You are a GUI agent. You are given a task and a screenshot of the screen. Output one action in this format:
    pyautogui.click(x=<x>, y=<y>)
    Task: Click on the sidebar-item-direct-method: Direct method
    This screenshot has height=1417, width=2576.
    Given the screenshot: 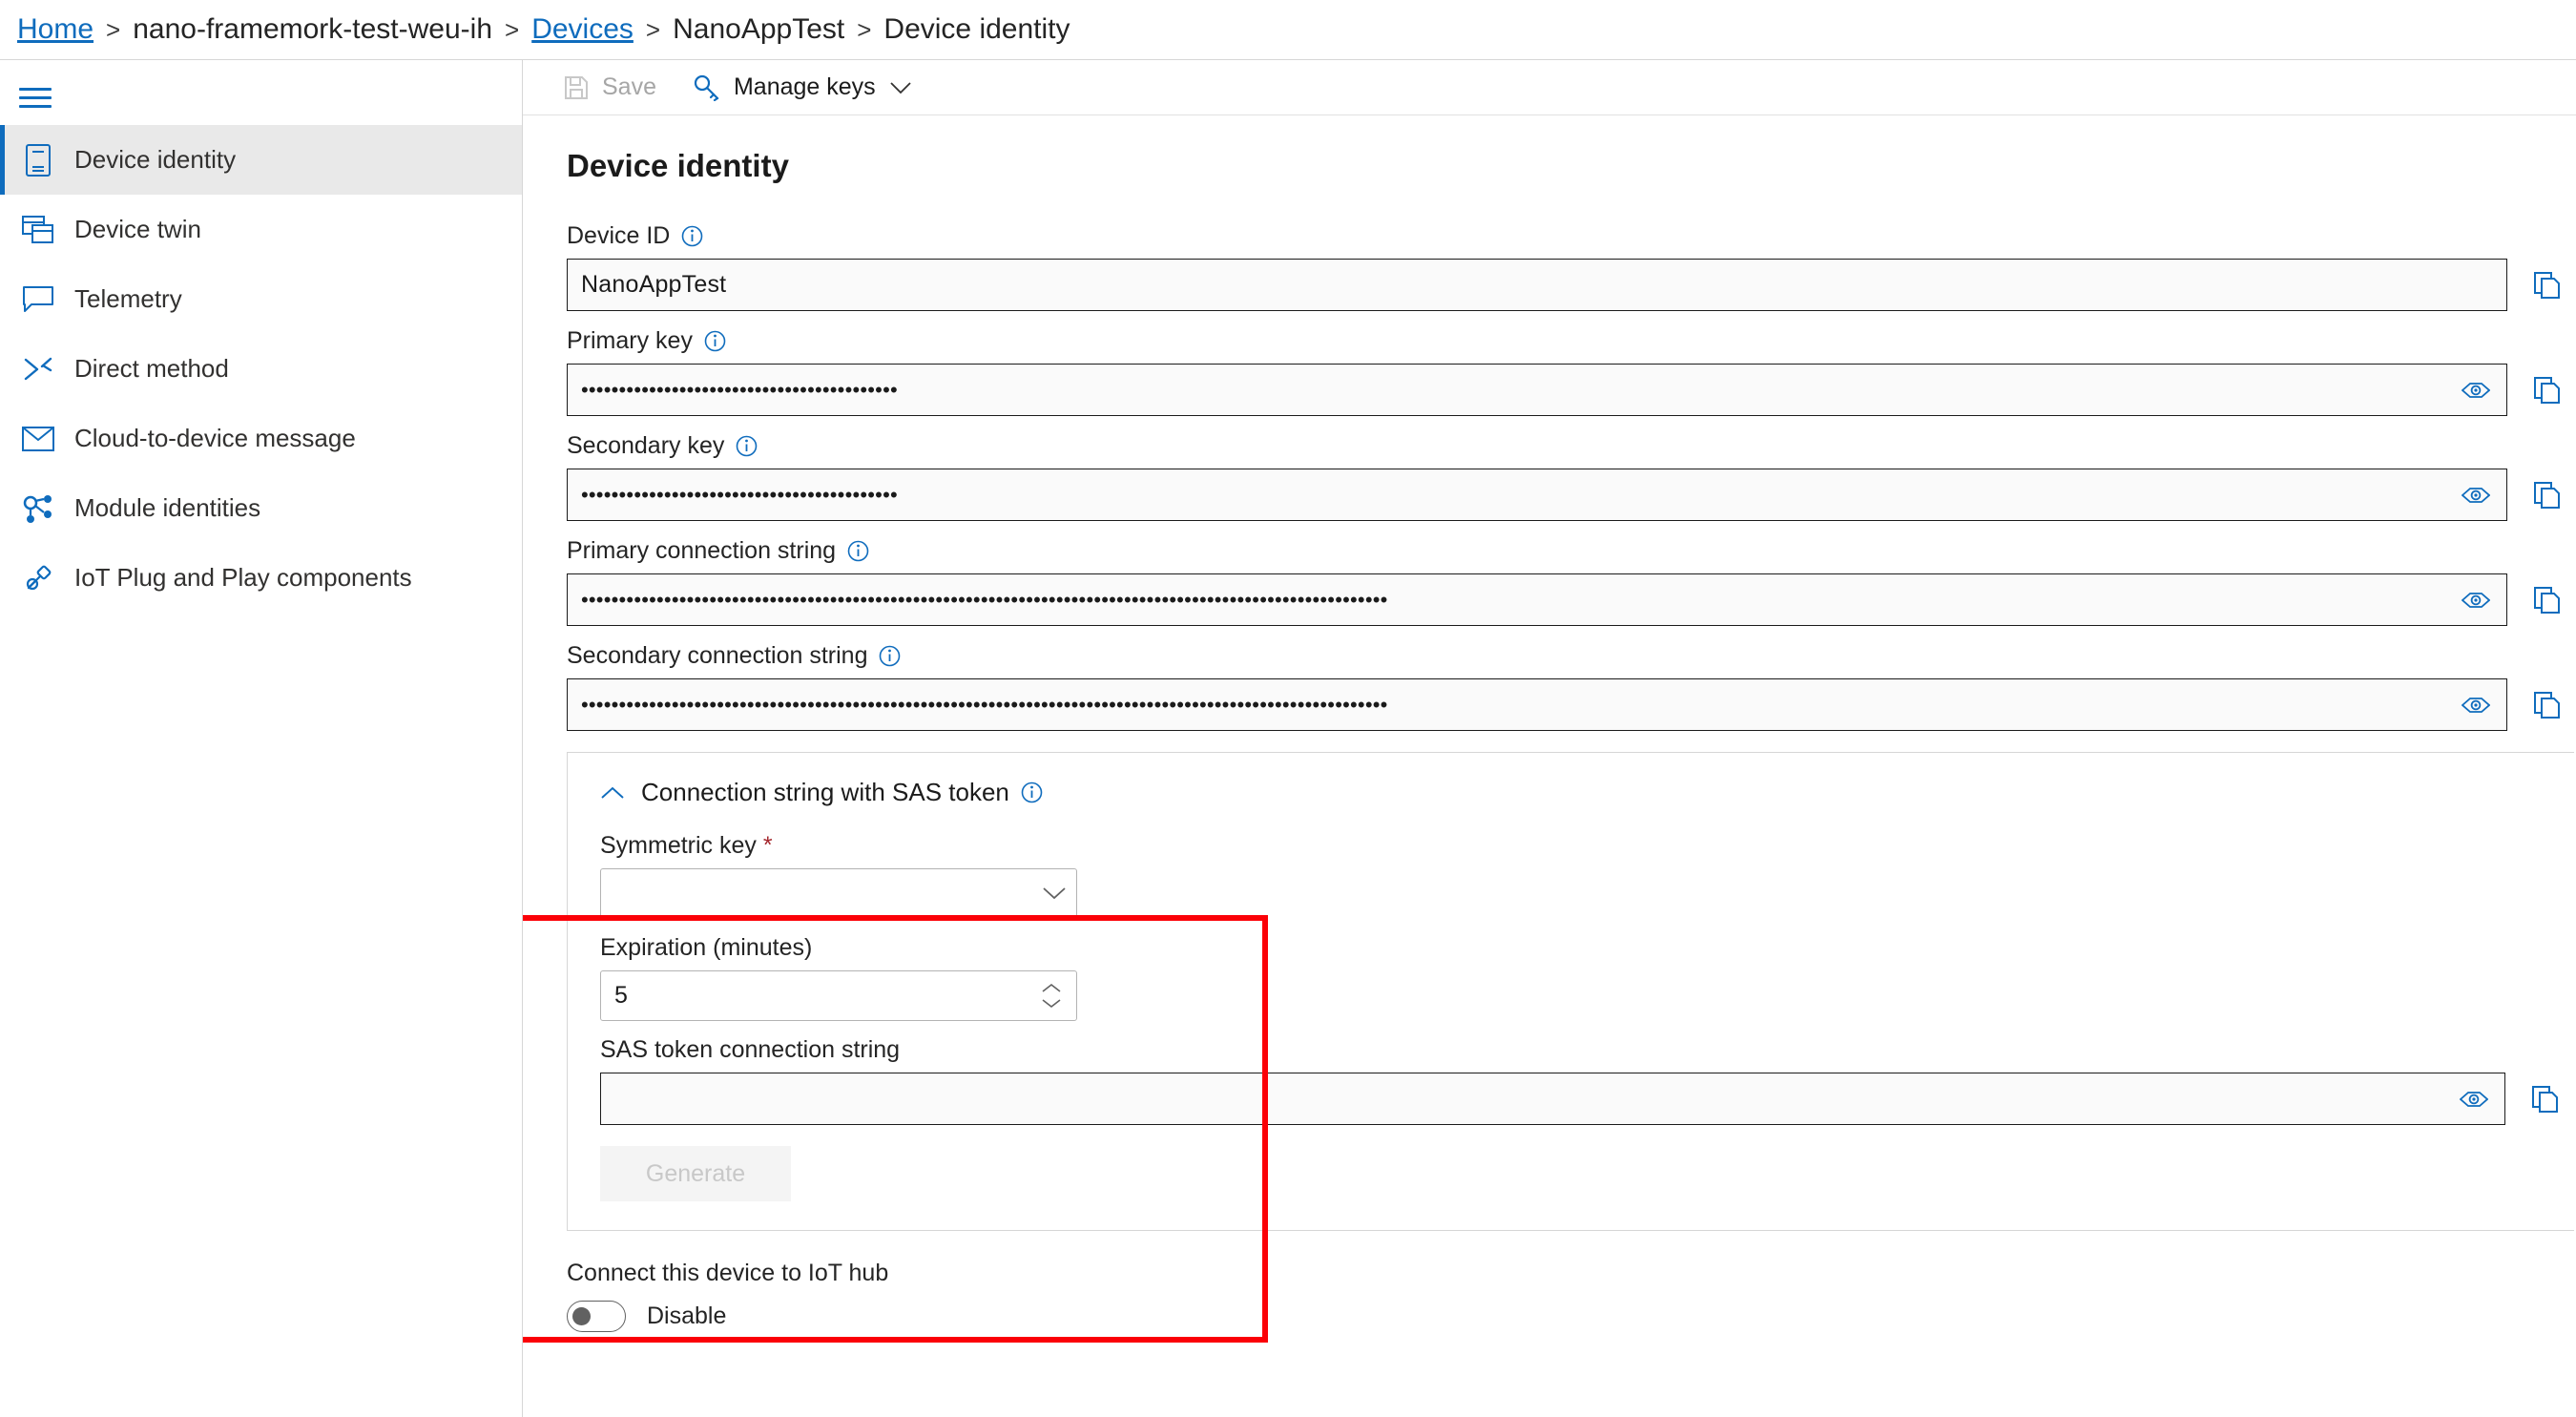 What is the action you would take?
    pyautogui.click(x=261, y=369)
    